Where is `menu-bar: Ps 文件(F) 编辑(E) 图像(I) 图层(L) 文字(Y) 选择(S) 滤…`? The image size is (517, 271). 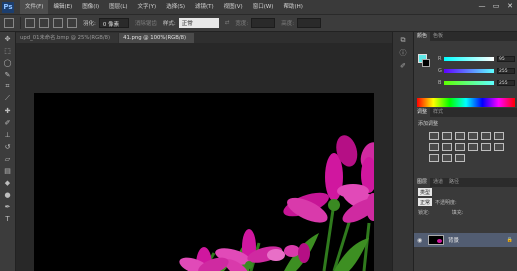
menu-bar: Ps 文件(F) 编辑(E) 图像(I) 图层(L) 文字(Y) 选择(S) 滤… is located at coordinates (258, 7).